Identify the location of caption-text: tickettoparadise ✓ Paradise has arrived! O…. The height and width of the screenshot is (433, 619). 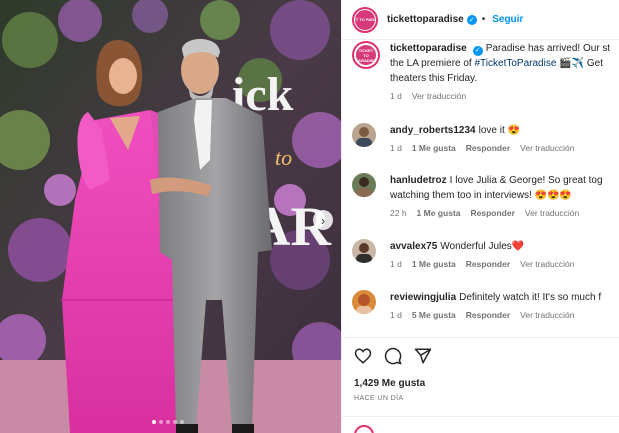
(500, 63).